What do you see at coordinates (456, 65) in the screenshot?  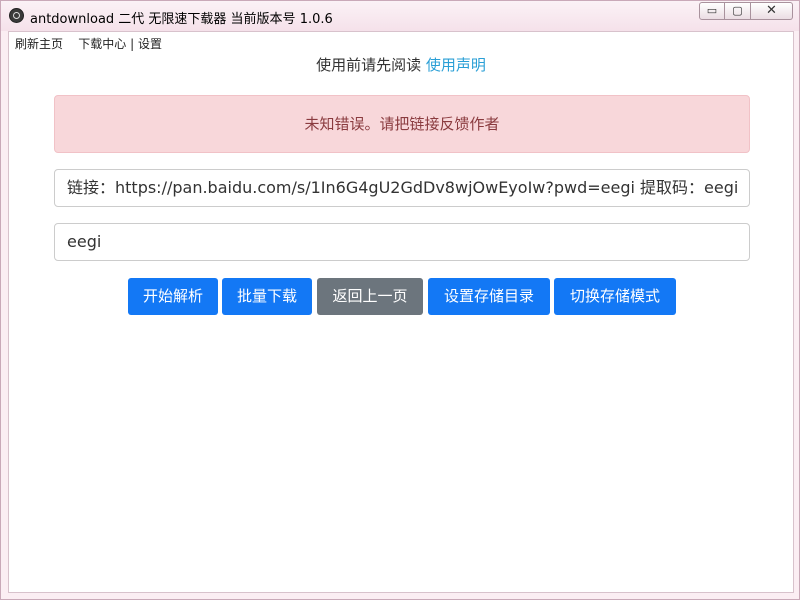 I see `usage-statement-link: 使用声明` at bounding box center [456, 65].